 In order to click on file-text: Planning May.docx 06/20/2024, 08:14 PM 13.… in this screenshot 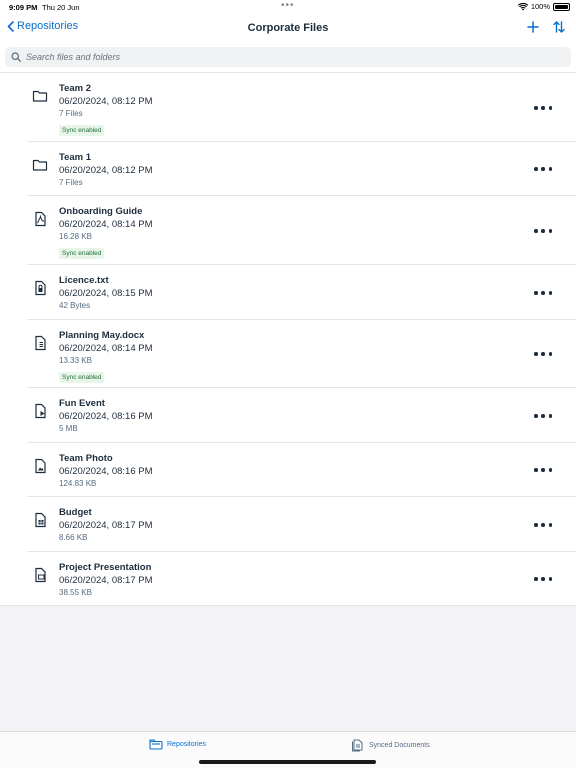, I will do `click(106, 357)`.